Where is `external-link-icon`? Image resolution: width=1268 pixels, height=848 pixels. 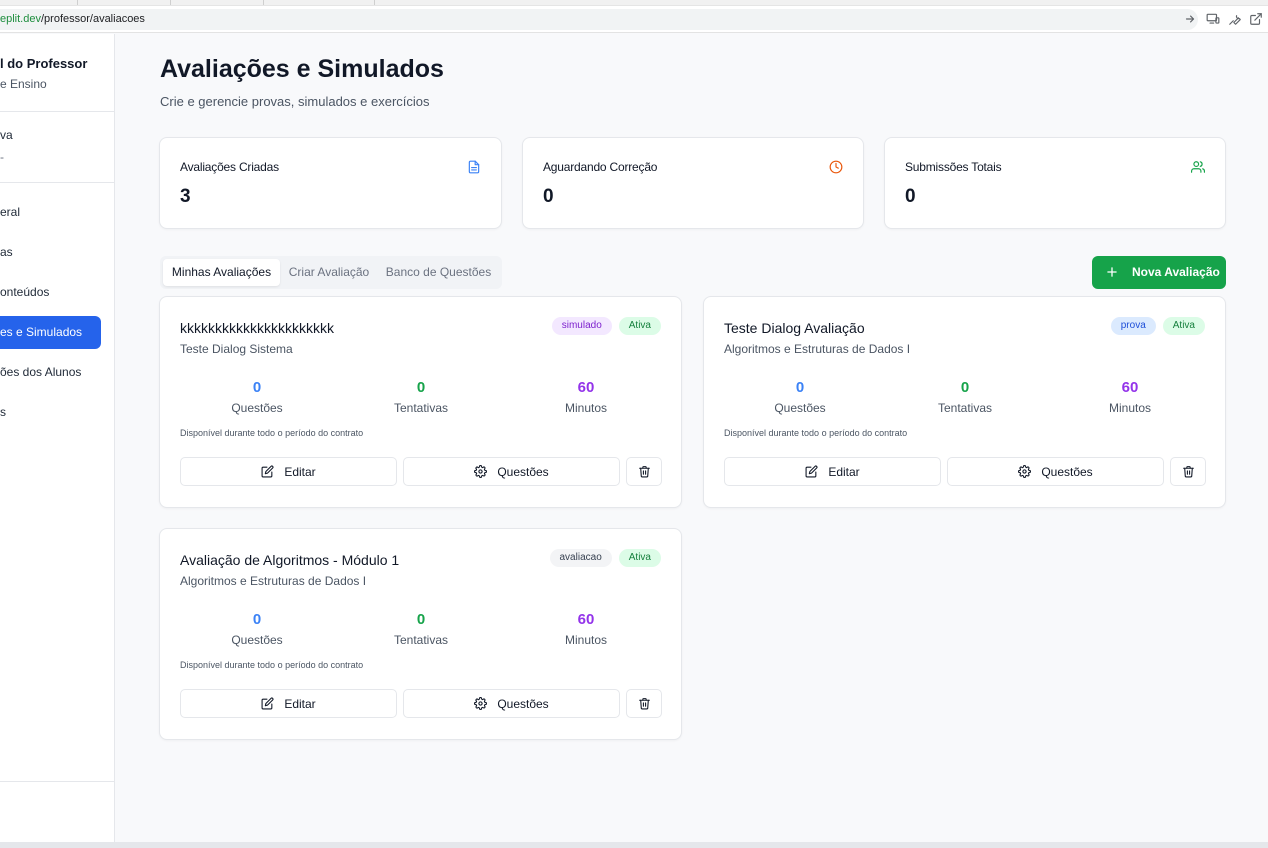 external-link-icon is located at coordinates (1256, 19).